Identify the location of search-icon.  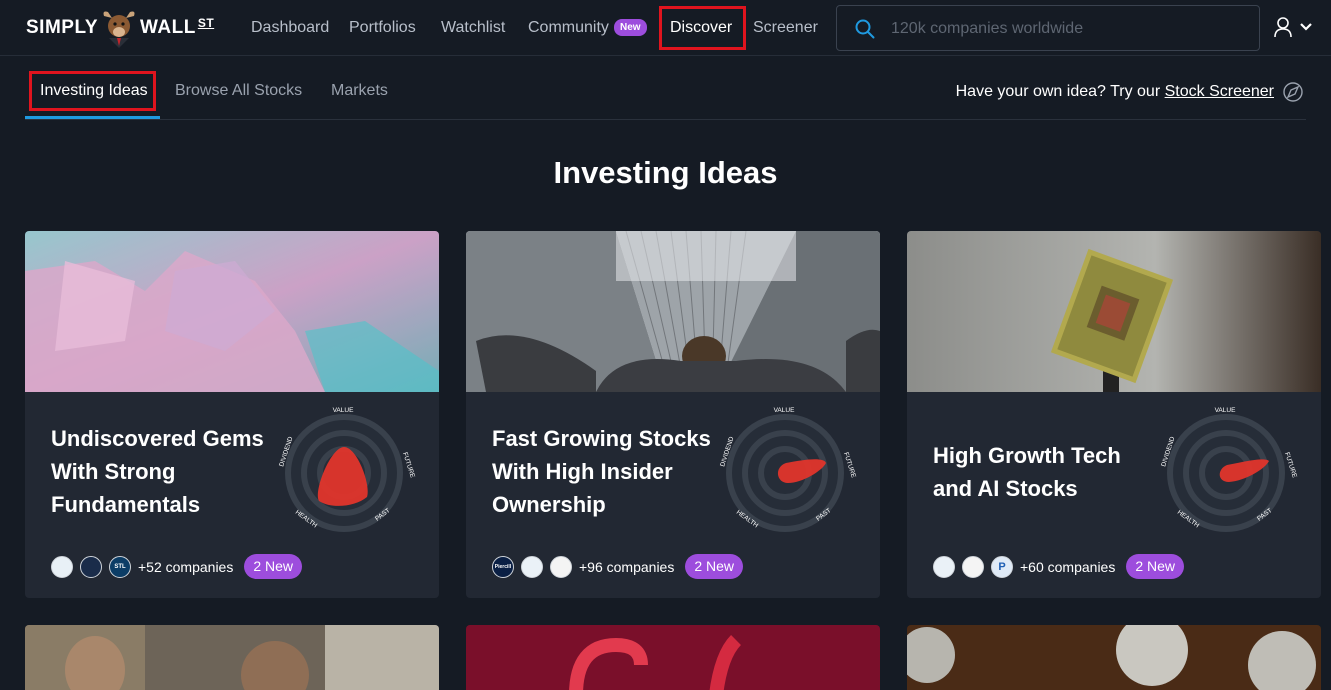
(865, 29).